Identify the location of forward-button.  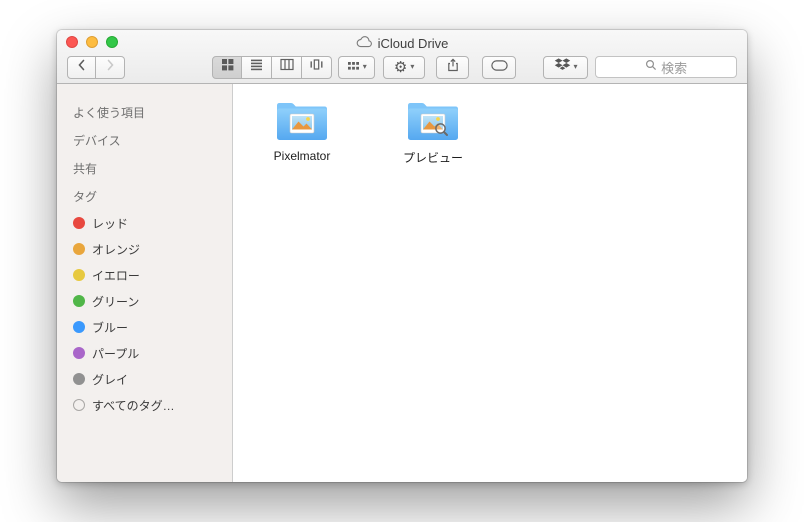
(110, 67).